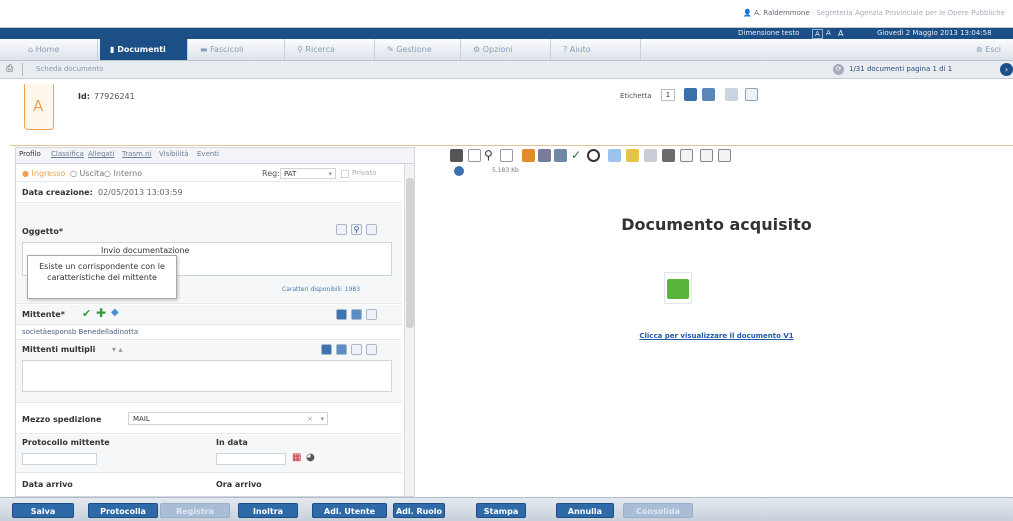 The height and width of the screenshot is (521, 1013). Describe the element at coordinates (993, 49) in the screenshot. I see `exit-label: Esci` at that location.